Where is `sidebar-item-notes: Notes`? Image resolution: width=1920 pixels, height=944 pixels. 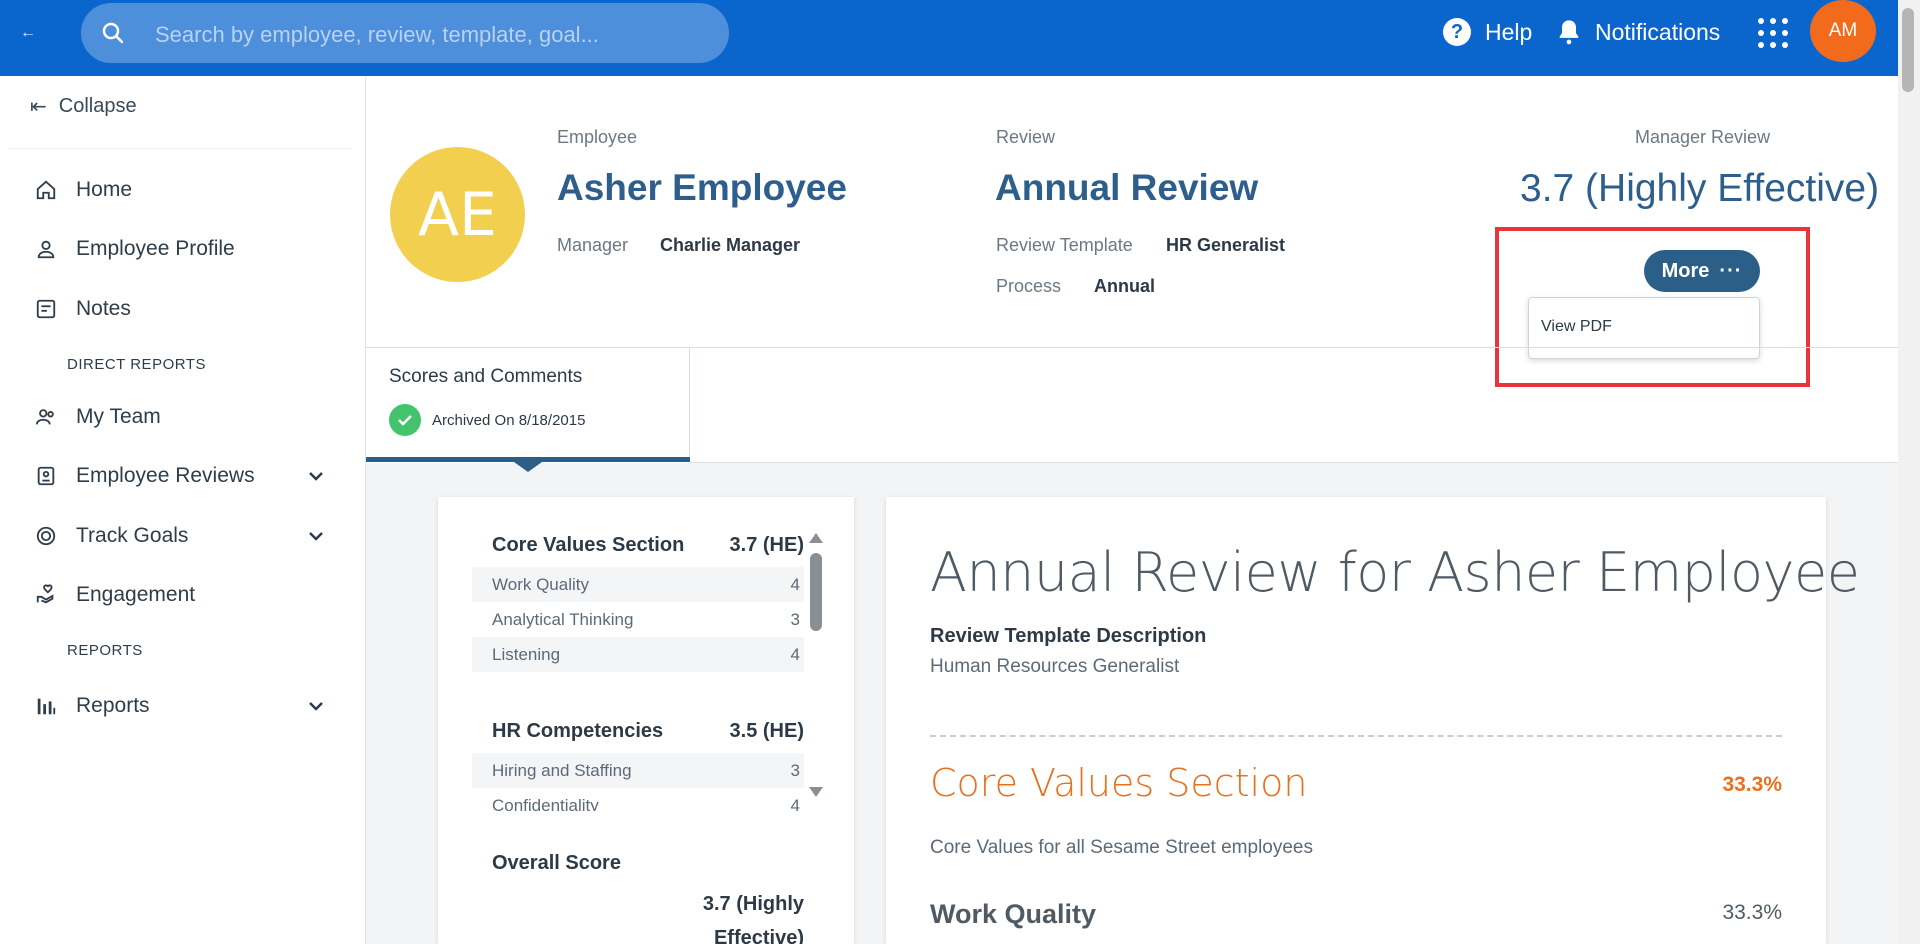 sidebar-item-notes: Notes is located at coordinates (184, 309).